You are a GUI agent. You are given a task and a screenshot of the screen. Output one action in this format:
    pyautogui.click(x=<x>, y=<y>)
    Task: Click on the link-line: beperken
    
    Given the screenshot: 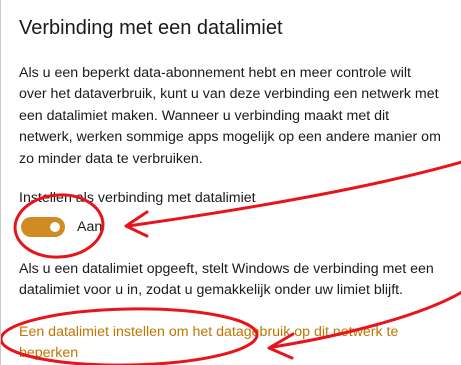 What is the action you would take?
    pyautogui.click(x=240, y=353)
    